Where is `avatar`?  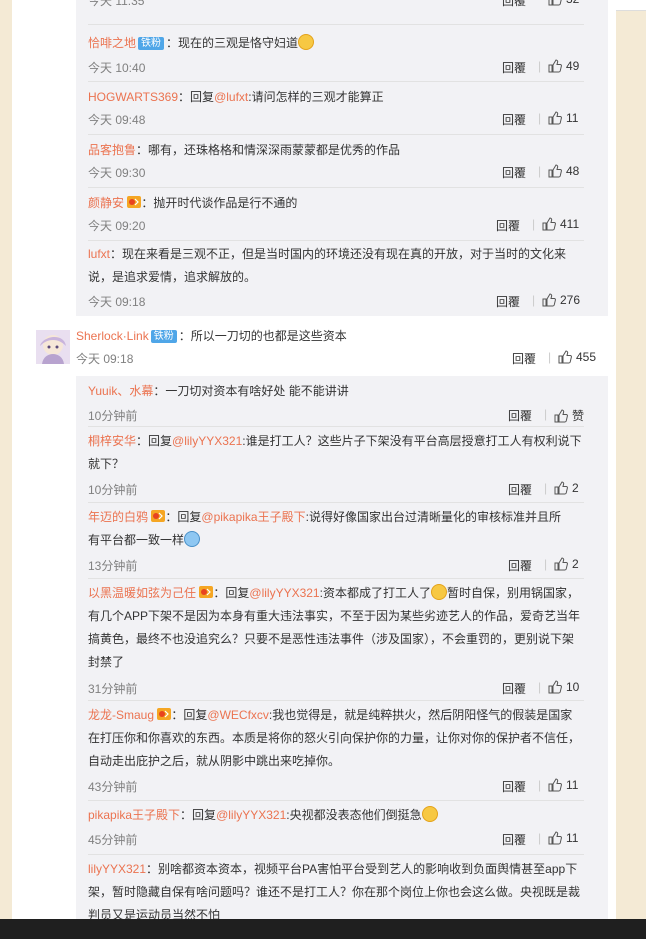
avatar is located at coordinates (53, 347).